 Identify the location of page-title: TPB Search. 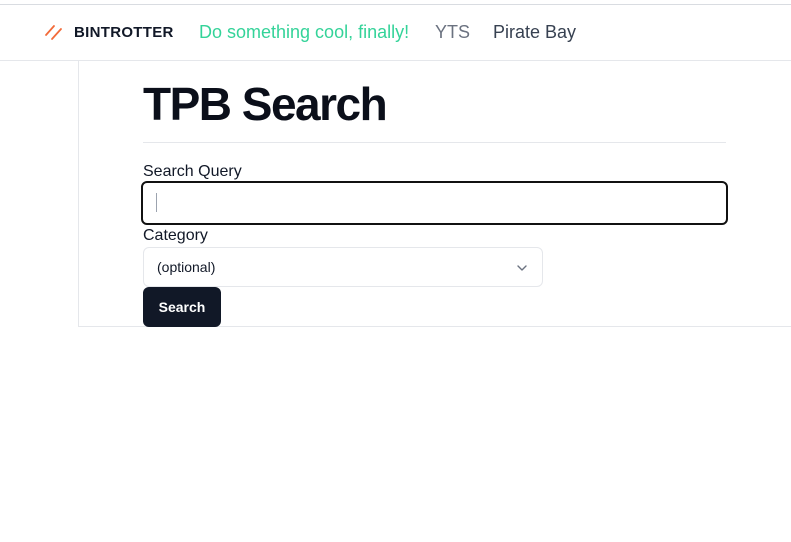
(265, 104).